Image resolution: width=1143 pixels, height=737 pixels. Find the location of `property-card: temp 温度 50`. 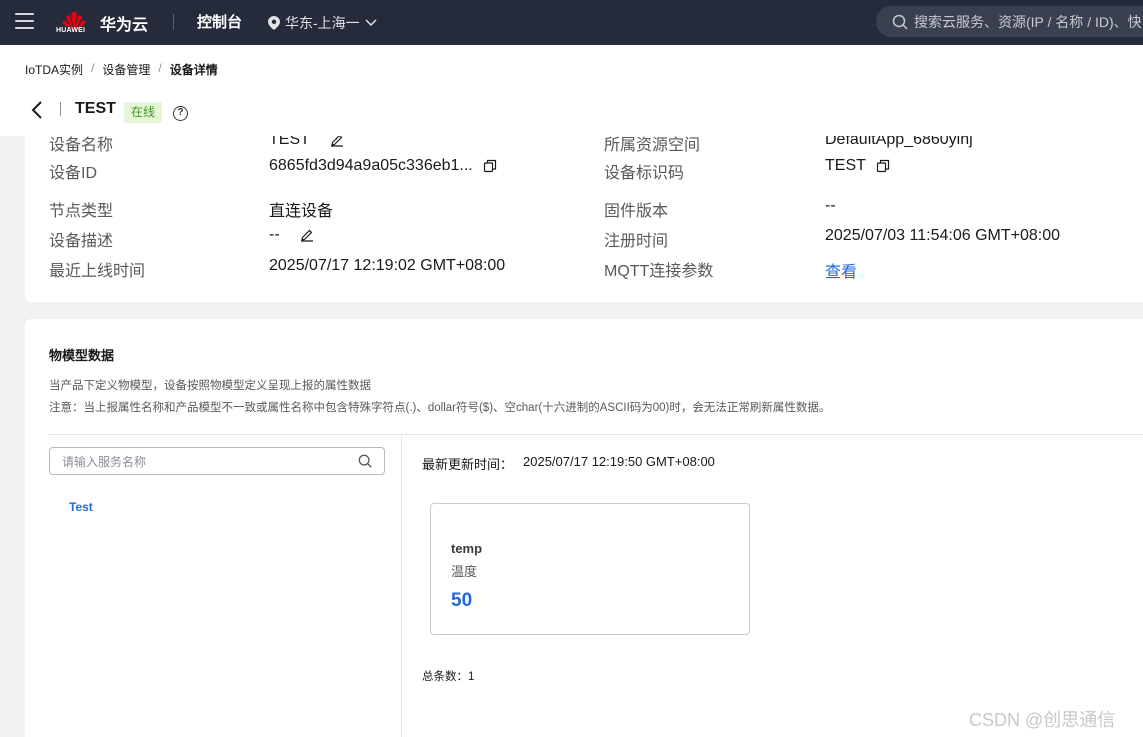

property-card: temp 温度 50 is located at coordinates (590, 569).